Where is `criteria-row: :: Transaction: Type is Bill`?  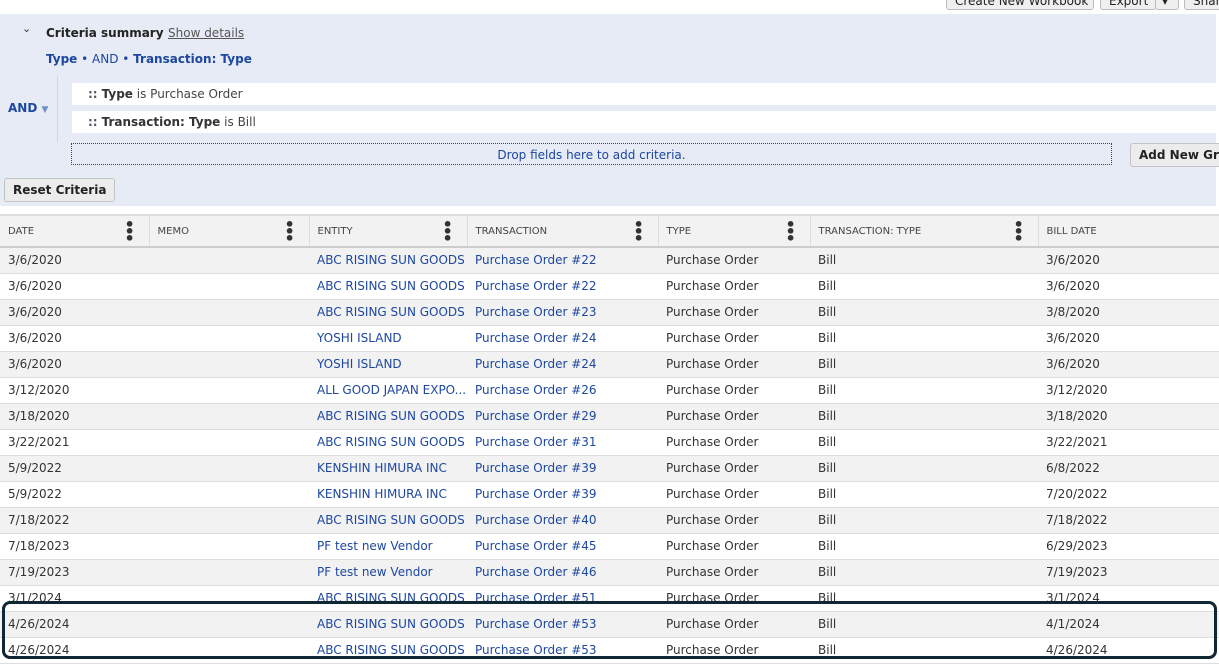 criteria-row: :: Transaction: Type is Bill is located at coordinates (645, 122).